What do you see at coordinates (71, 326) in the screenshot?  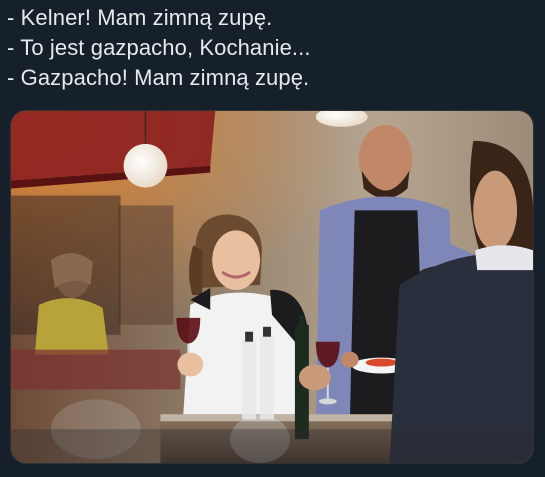 I see `background-diner-body` at bounding box center [71, 326].